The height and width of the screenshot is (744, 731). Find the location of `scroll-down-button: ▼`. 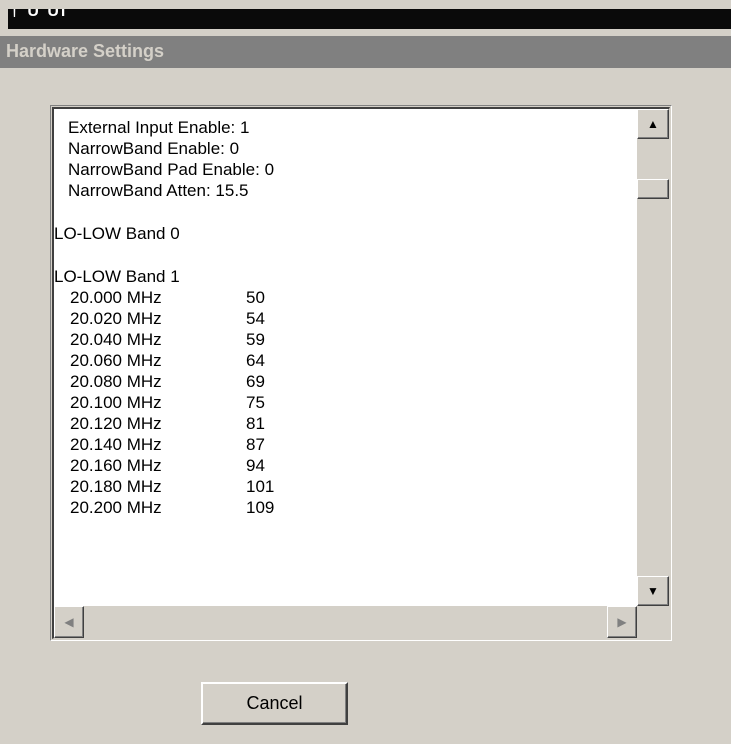

scroll-down-button: ▼ is located at coordinates (653, 591).